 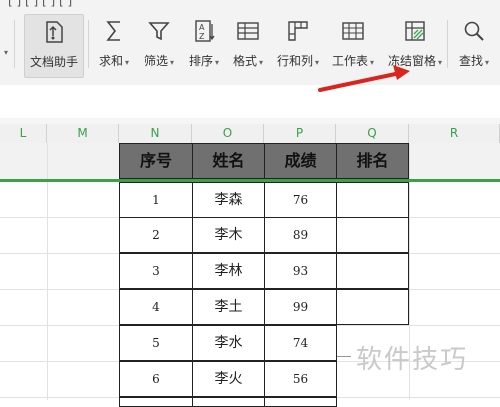 I want to click on sort-az-icon: A Z, so click(x=205, y=31).